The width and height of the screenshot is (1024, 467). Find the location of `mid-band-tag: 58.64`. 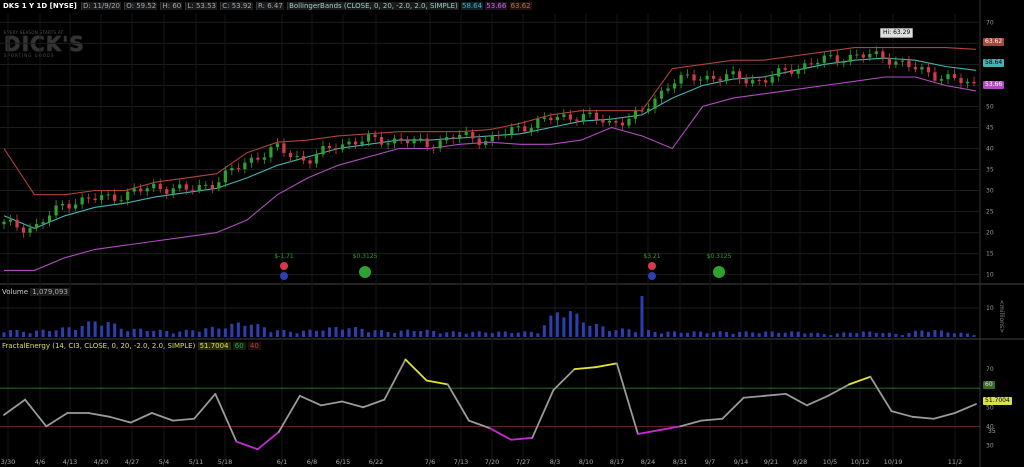

mid-band-tag: 58.64 is located at coordinates (994, 63).